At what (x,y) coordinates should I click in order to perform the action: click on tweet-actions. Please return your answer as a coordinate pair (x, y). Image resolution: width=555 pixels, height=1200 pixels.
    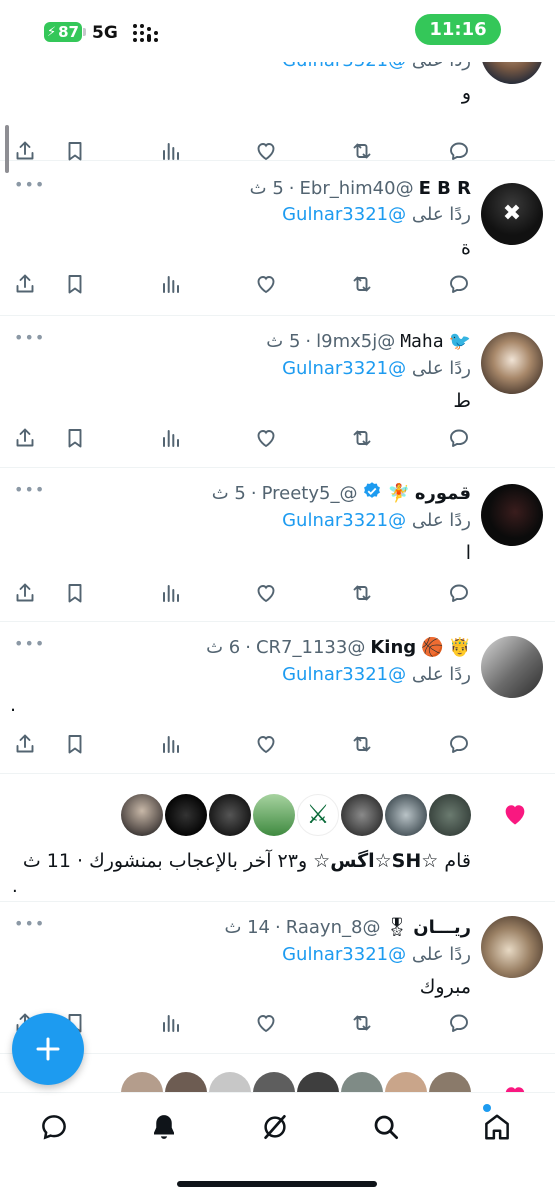
    Looking at the image, I should click on (277, 744).